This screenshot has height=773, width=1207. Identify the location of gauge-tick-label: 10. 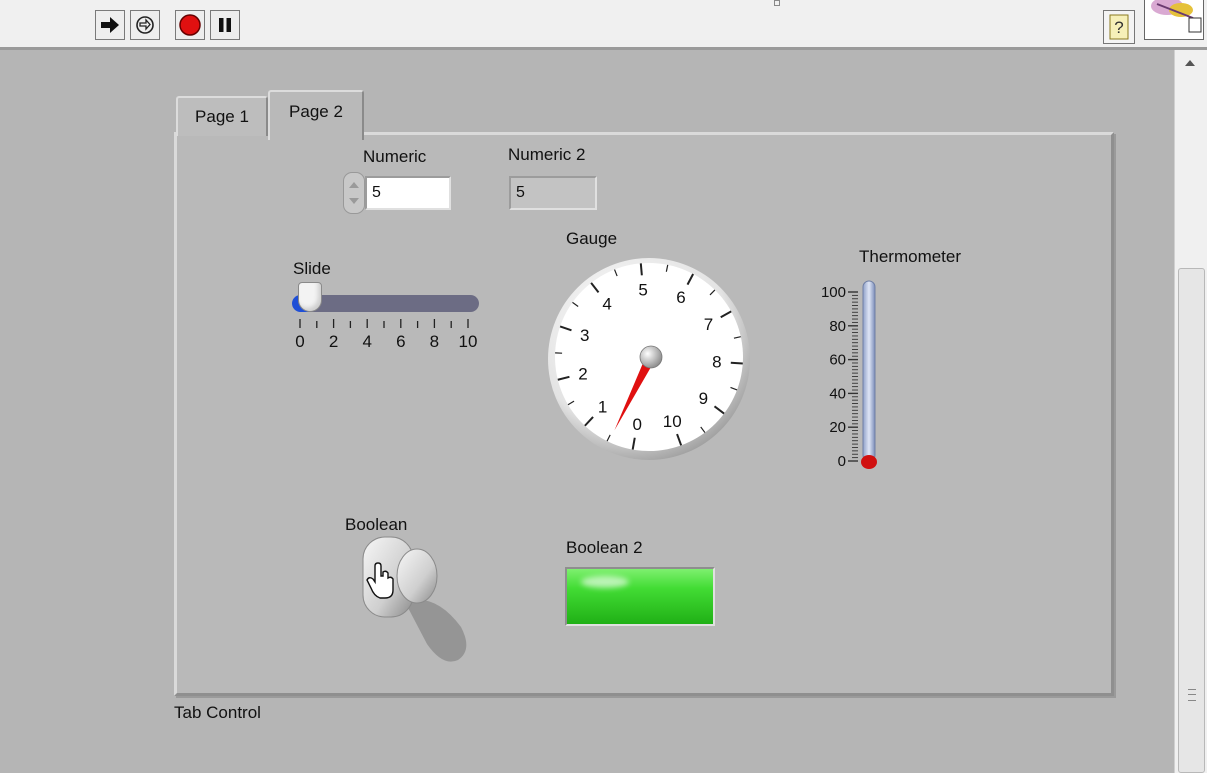
(672, 421).